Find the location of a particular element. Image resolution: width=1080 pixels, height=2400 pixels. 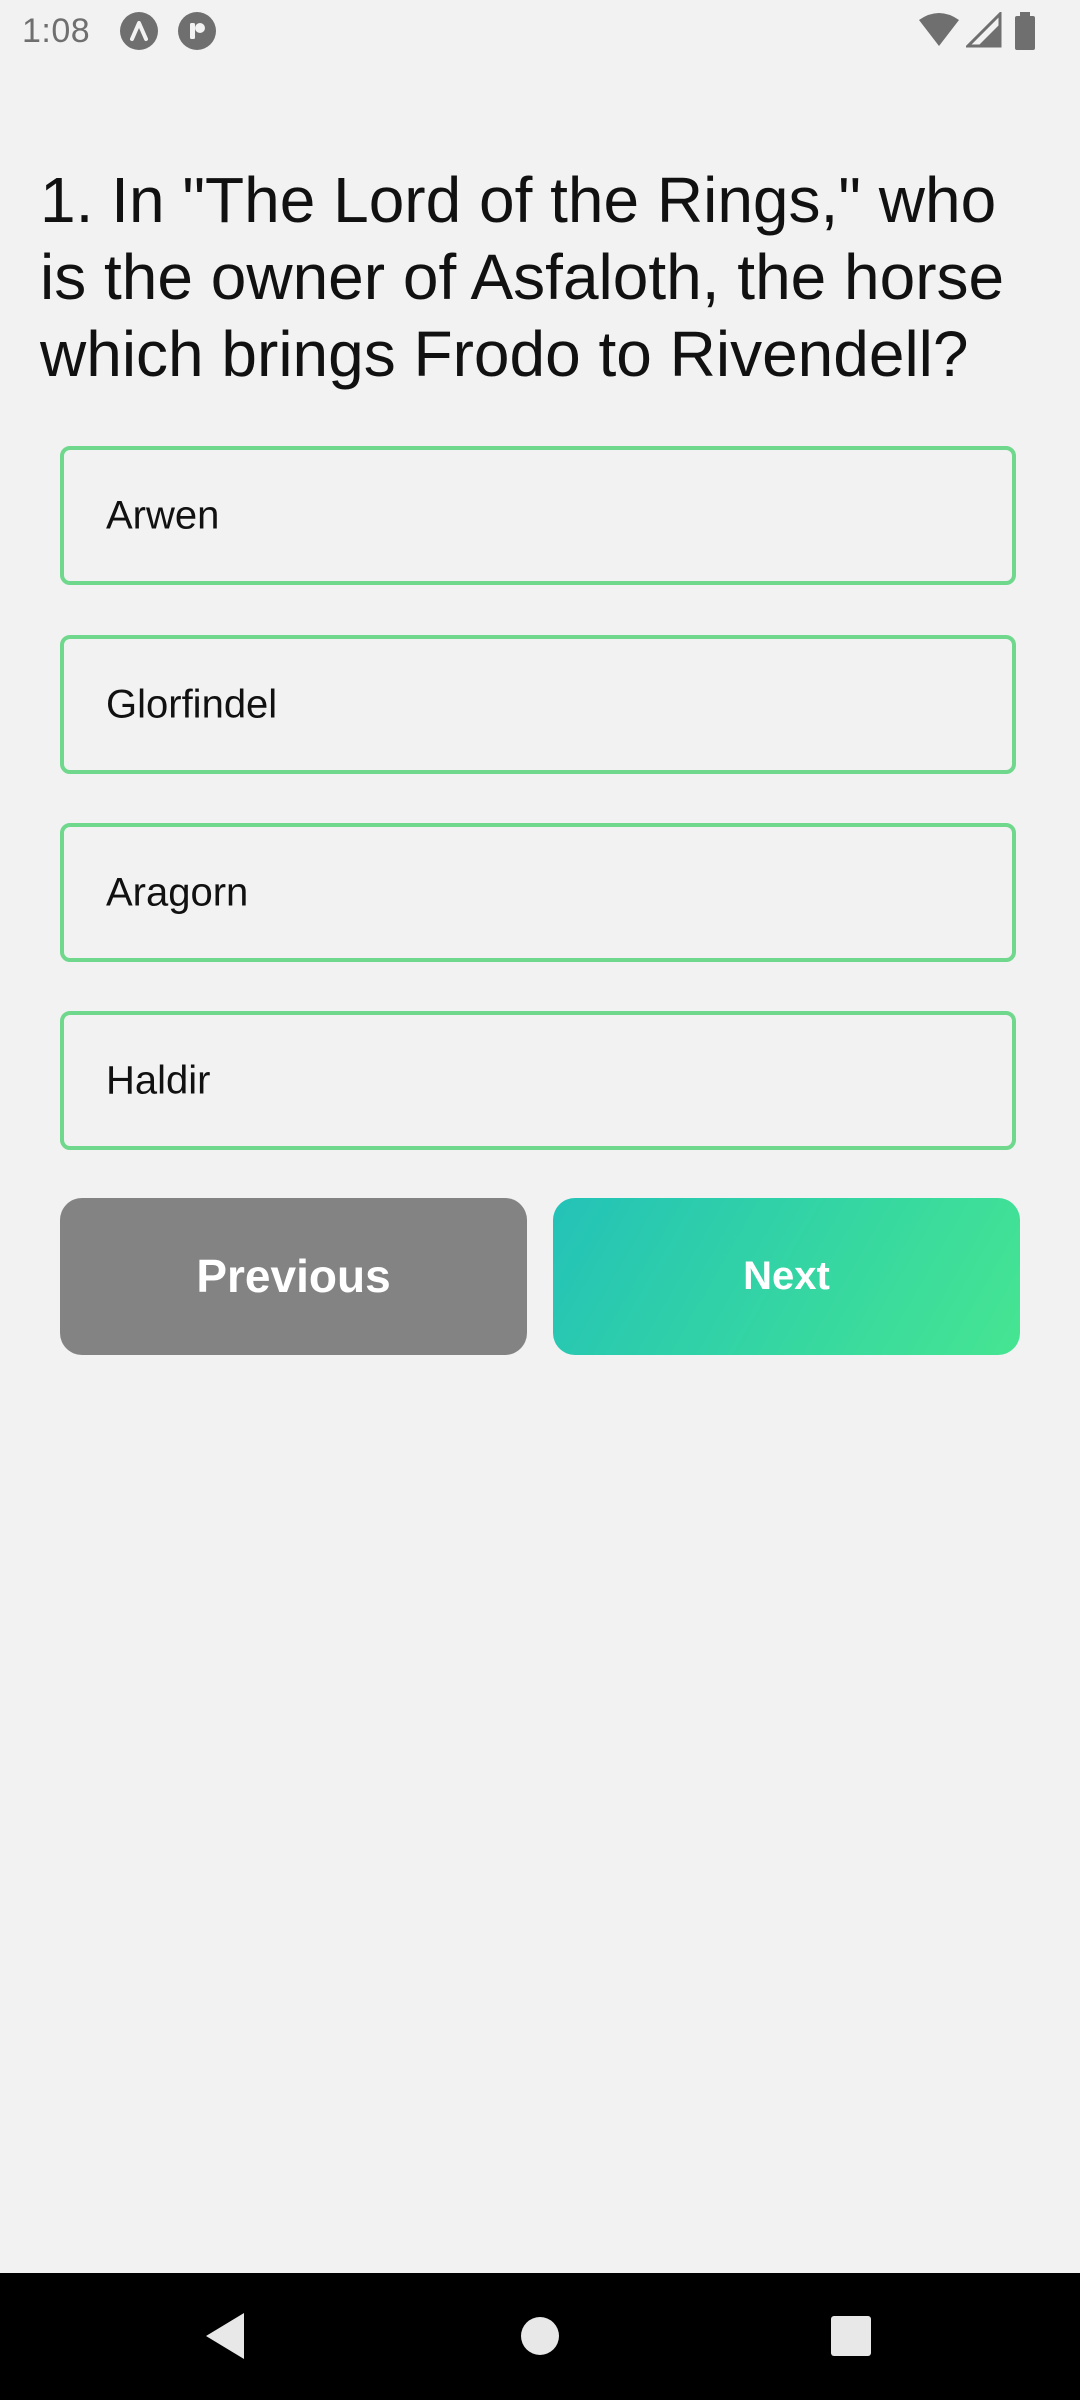

answer-option-label: Aragorn is located at coordinates (177, 892).